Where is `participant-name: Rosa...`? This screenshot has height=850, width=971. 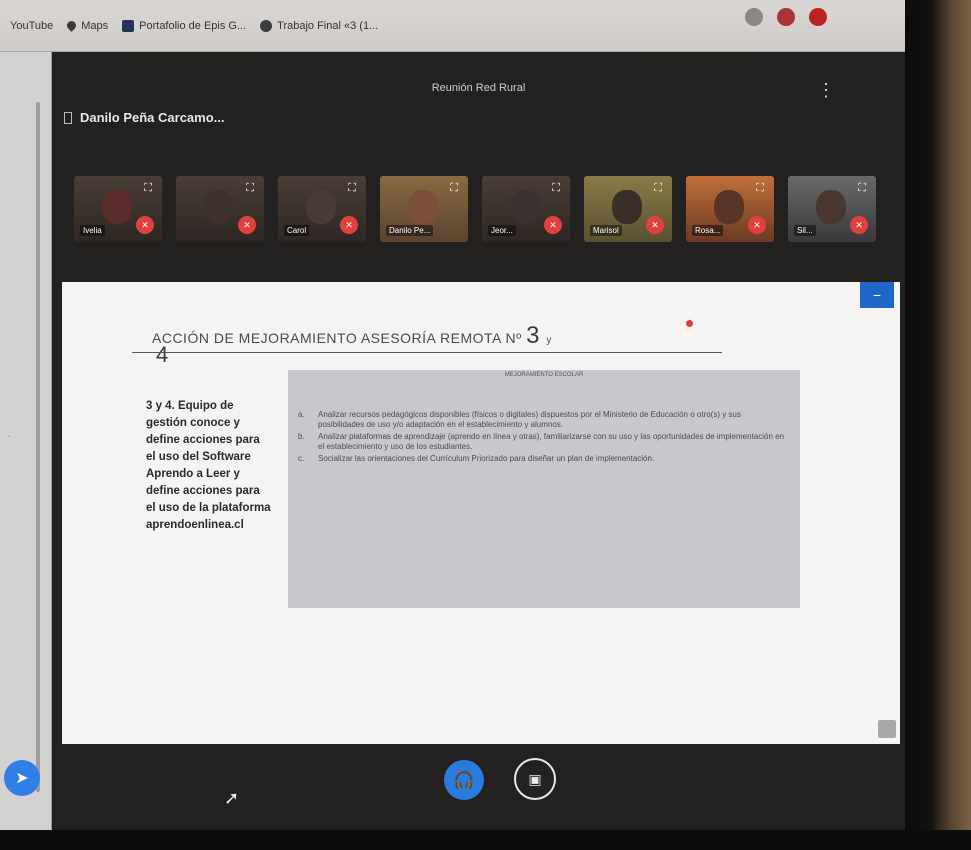 participant-name: Rosa... is located at coordinates (708, 230).